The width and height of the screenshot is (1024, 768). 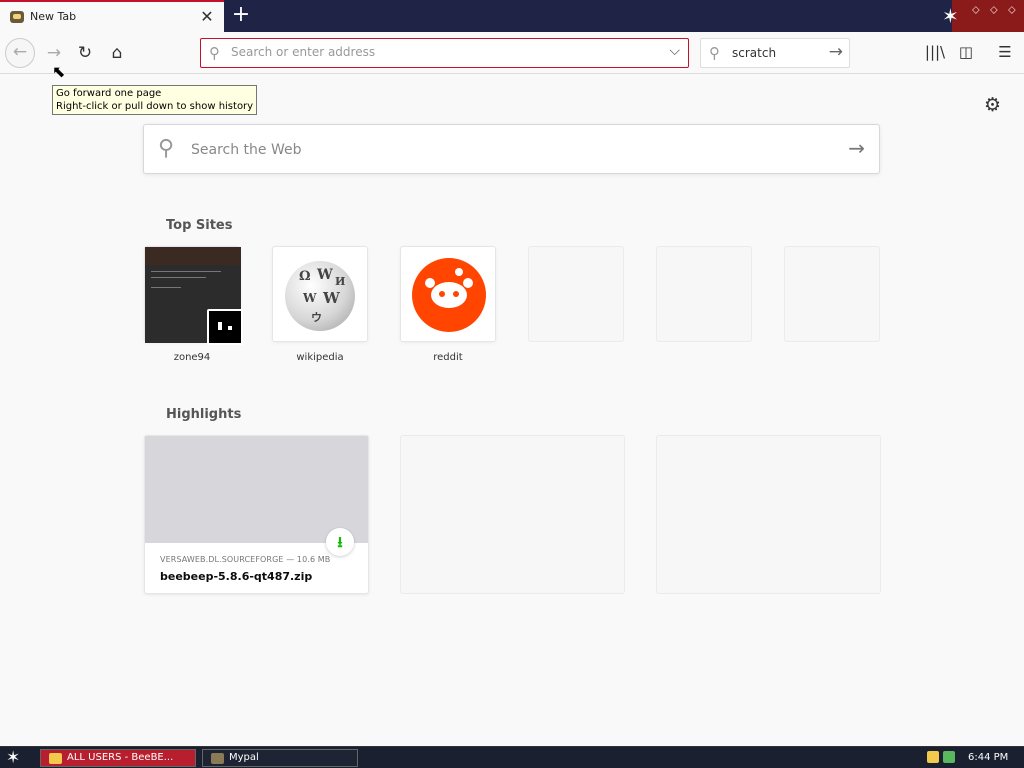 What do you see at coordinates (950, 16) in the screenshot?
I see `star-logo-icon: ✶` at bounding box center [950, 16].